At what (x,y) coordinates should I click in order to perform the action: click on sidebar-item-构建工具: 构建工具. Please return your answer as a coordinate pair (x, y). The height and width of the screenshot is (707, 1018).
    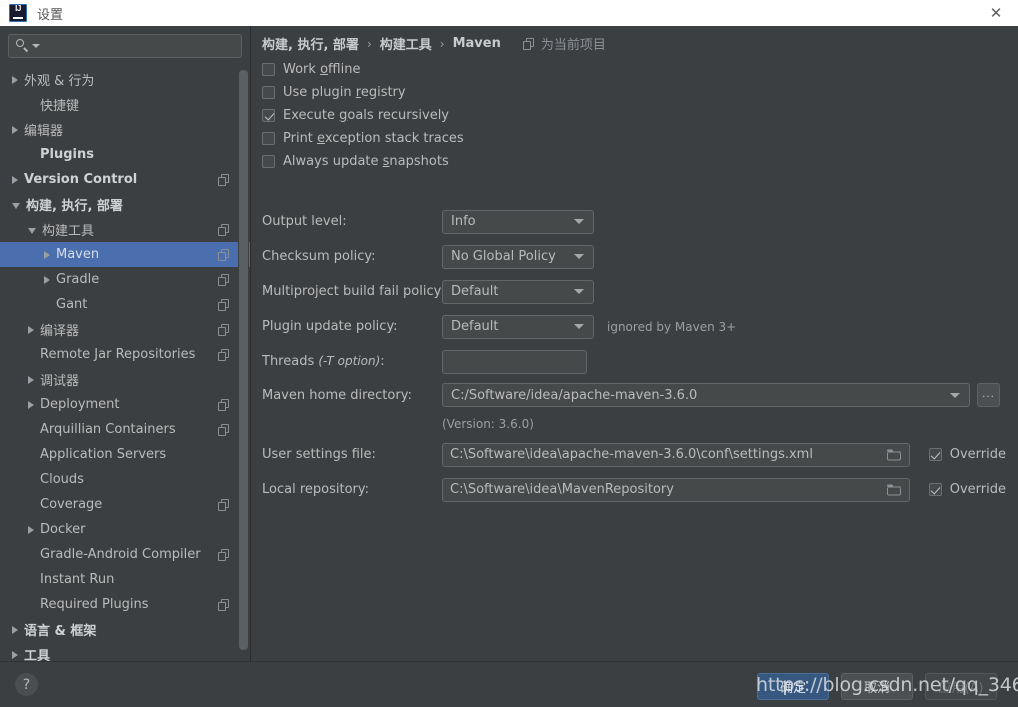
    Looking at the image, I should click on (125, 229).